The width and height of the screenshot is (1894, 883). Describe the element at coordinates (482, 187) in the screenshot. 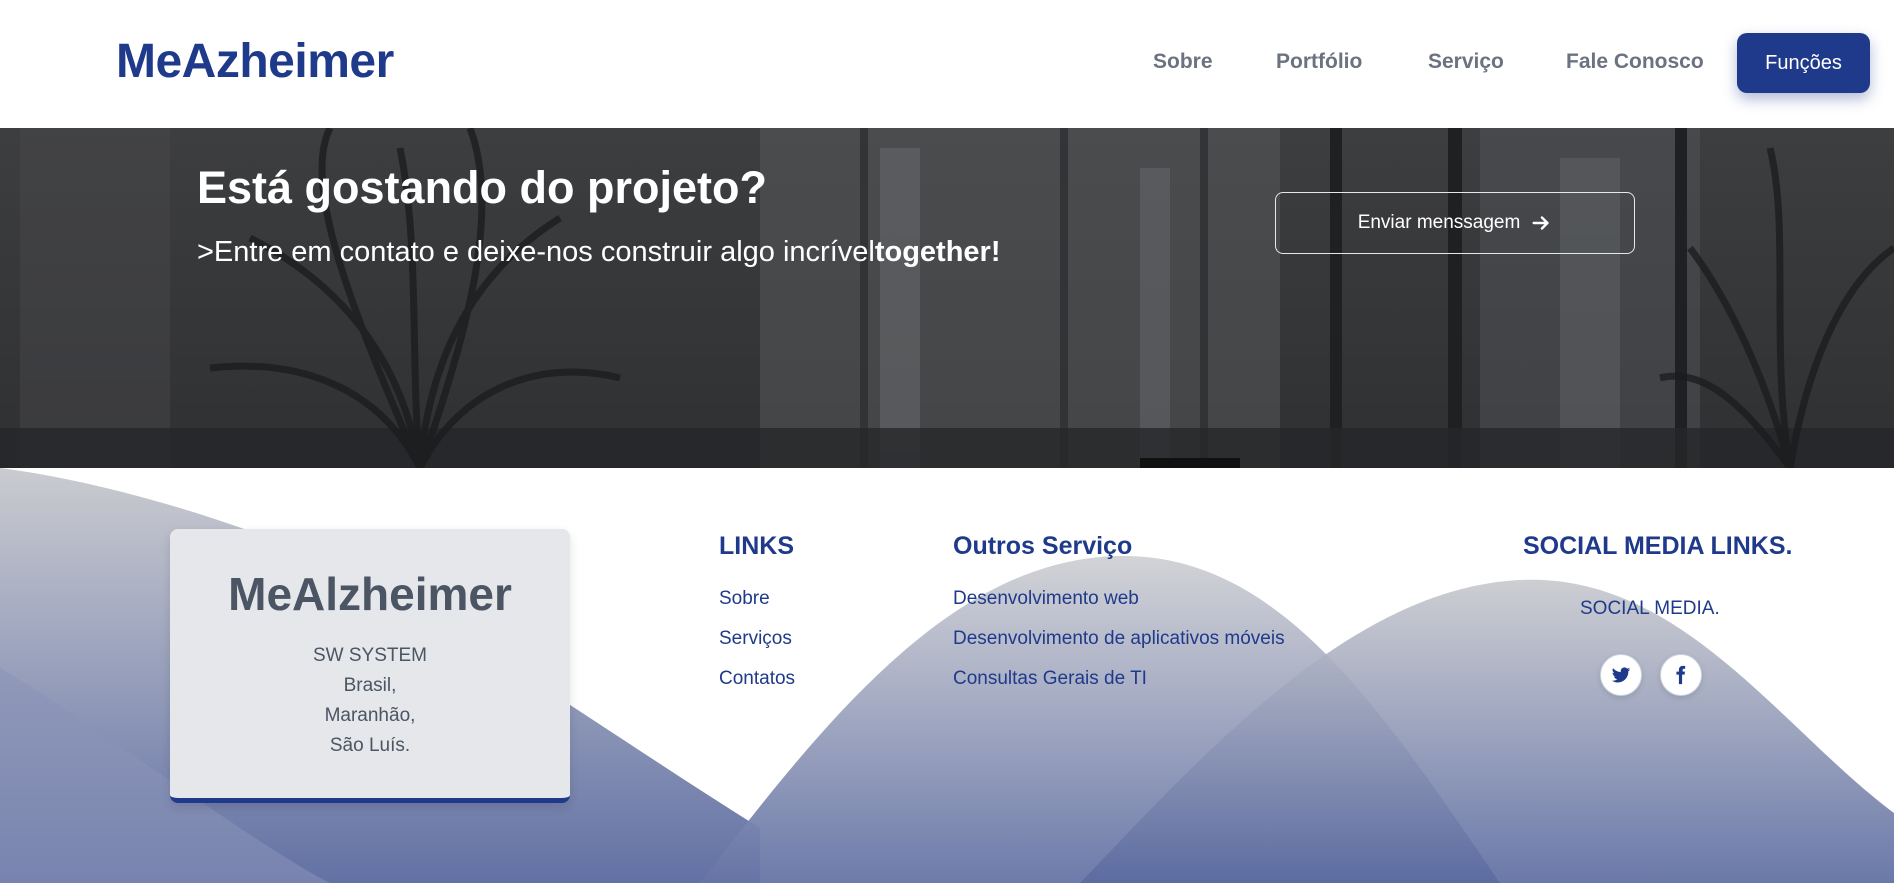

I see `hero-title: Está gostando do projeto?` at that location.